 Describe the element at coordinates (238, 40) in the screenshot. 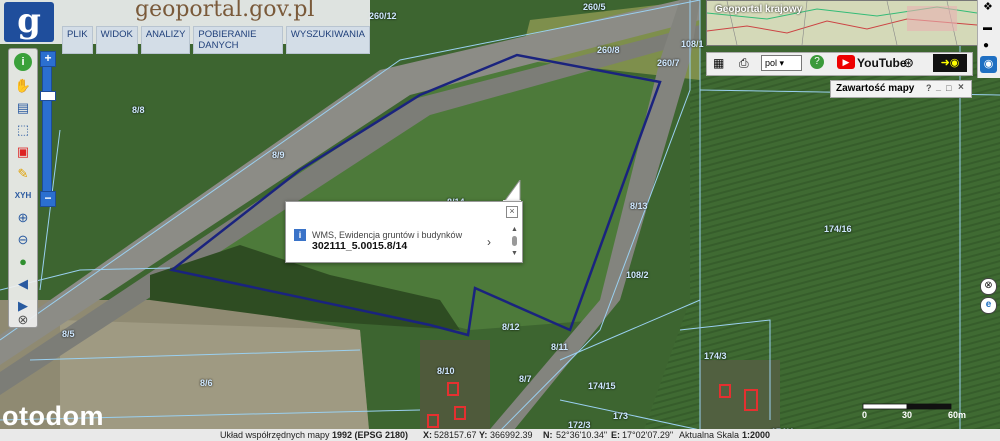

I see `menu-pobieranie-danych: POBIERANIE DANYCH` at that location.